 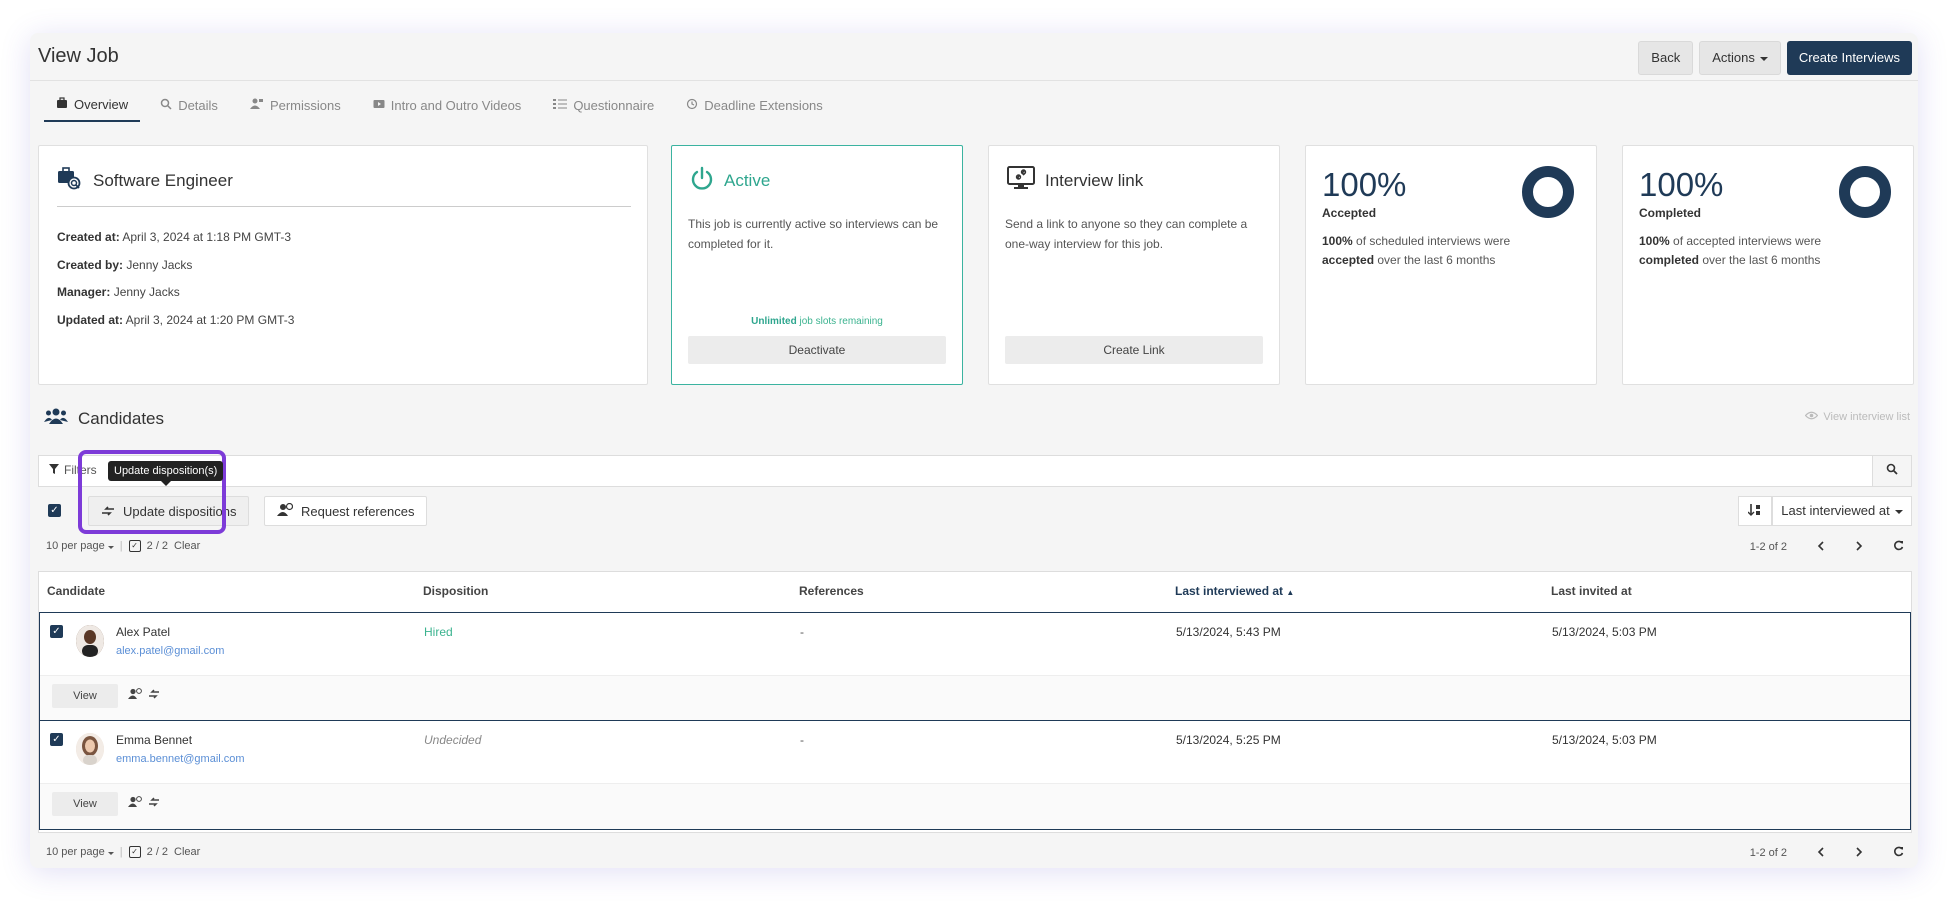 What do you see at coordinates (975, 853) in the screenshot?
I see `pagination-bottom: 10 per page | ✓ 2 / 2 Clear 1-2 of 2` at bounding box center [975, 853].